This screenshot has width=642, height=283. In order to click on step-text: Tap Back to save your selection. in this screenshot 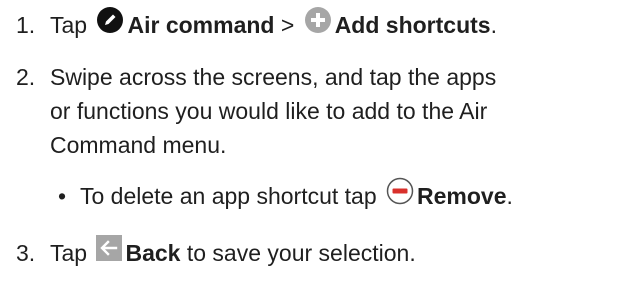, I will do `click(345, 253)`.